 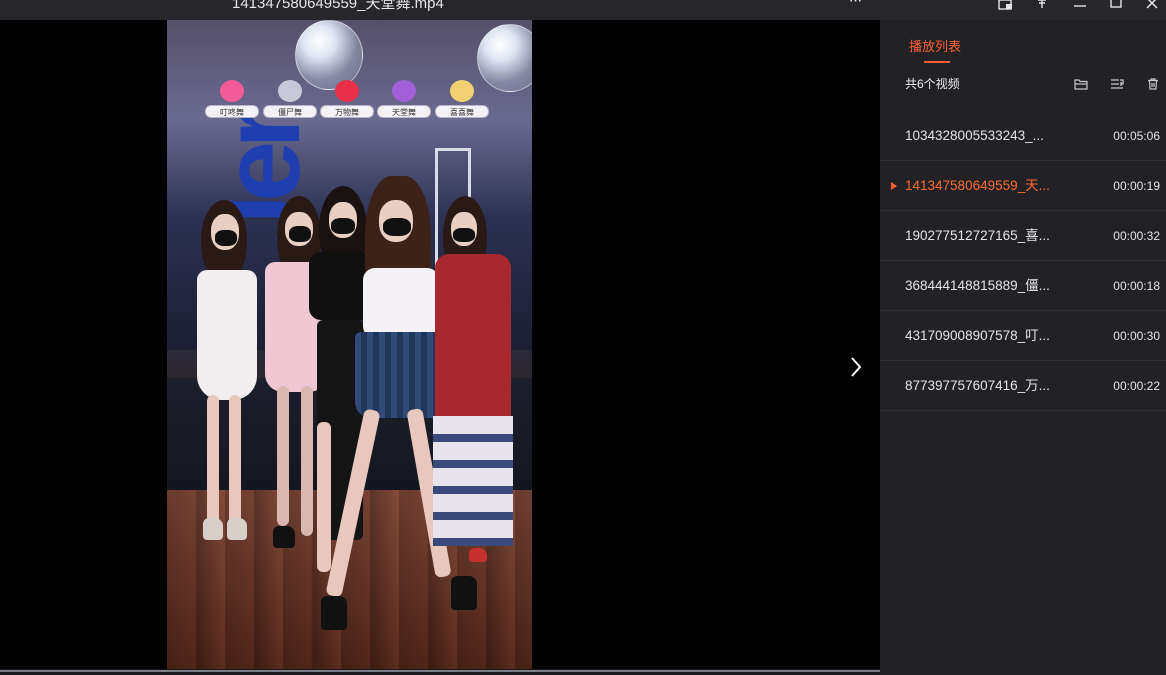 I want to click on sticker-label: 僵尸舞, so click(x=290, y=99).